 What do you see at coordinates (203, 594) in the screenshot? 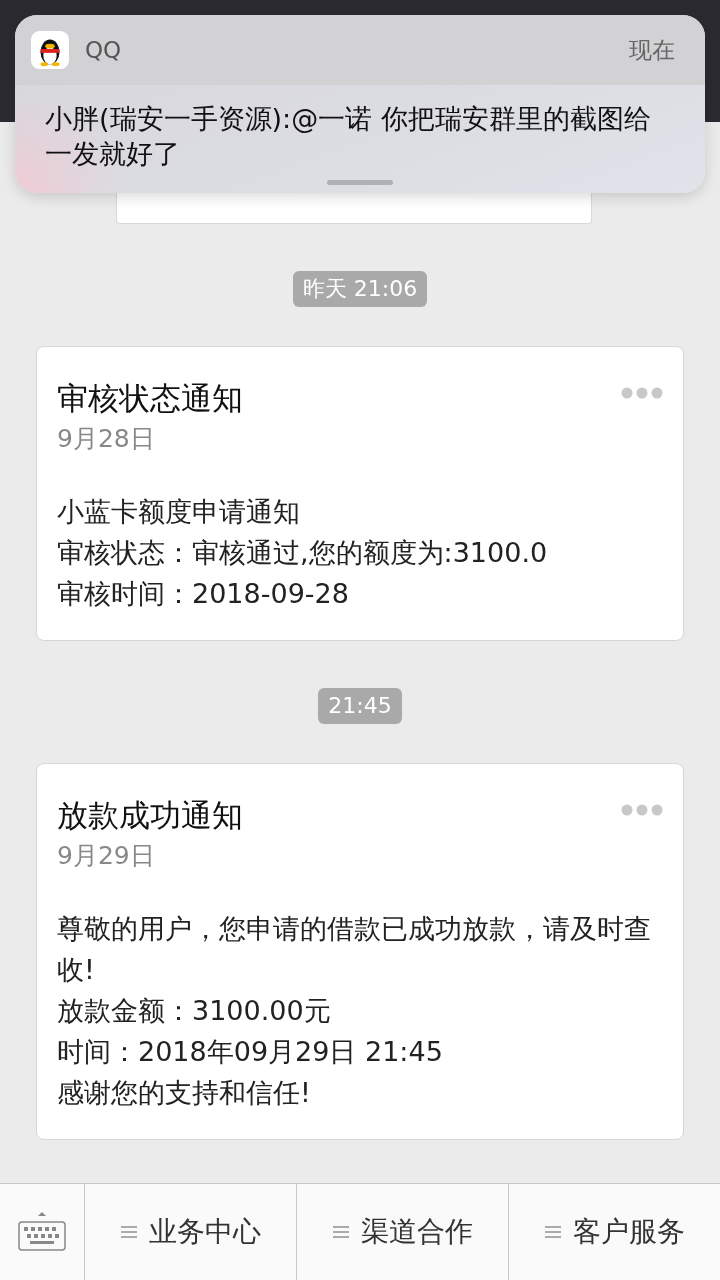
I see `card-text: 审核时间：2018-09-28` at bounding box center [203, 594].